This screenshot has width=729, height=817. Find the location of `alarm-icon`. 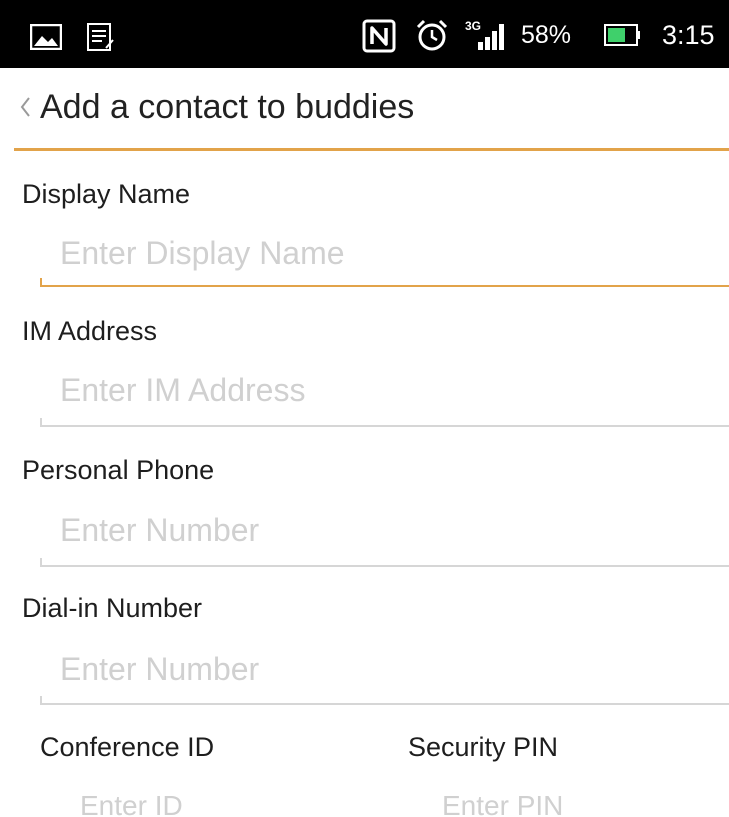

alarm-icon is located at coordinates (432, 35).